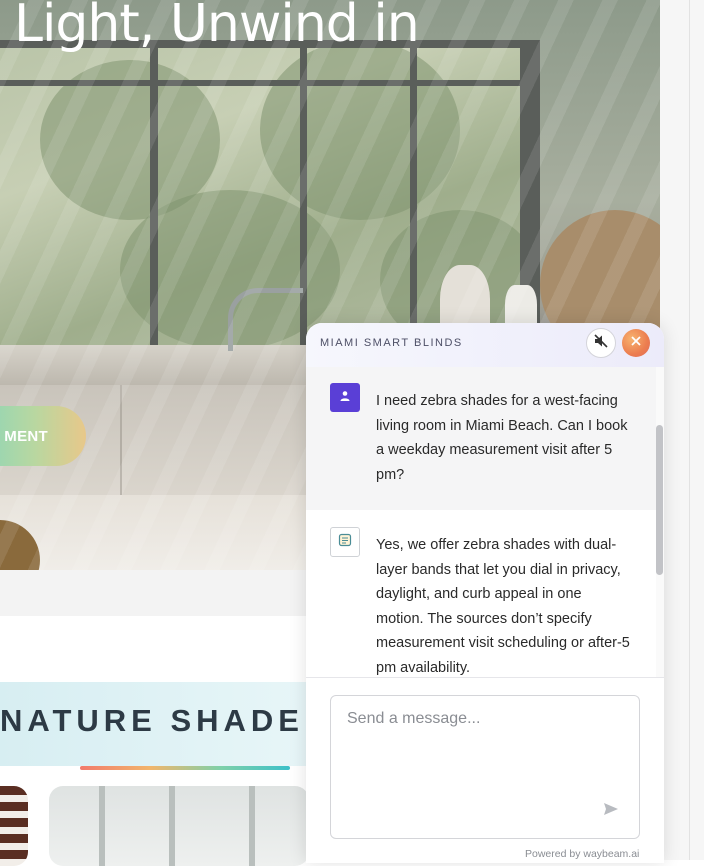  What do you see at coordinates (217, 27) in the screenshot?
I see `hero-title: Light, Unwind in` at bounding box center [217, 27].